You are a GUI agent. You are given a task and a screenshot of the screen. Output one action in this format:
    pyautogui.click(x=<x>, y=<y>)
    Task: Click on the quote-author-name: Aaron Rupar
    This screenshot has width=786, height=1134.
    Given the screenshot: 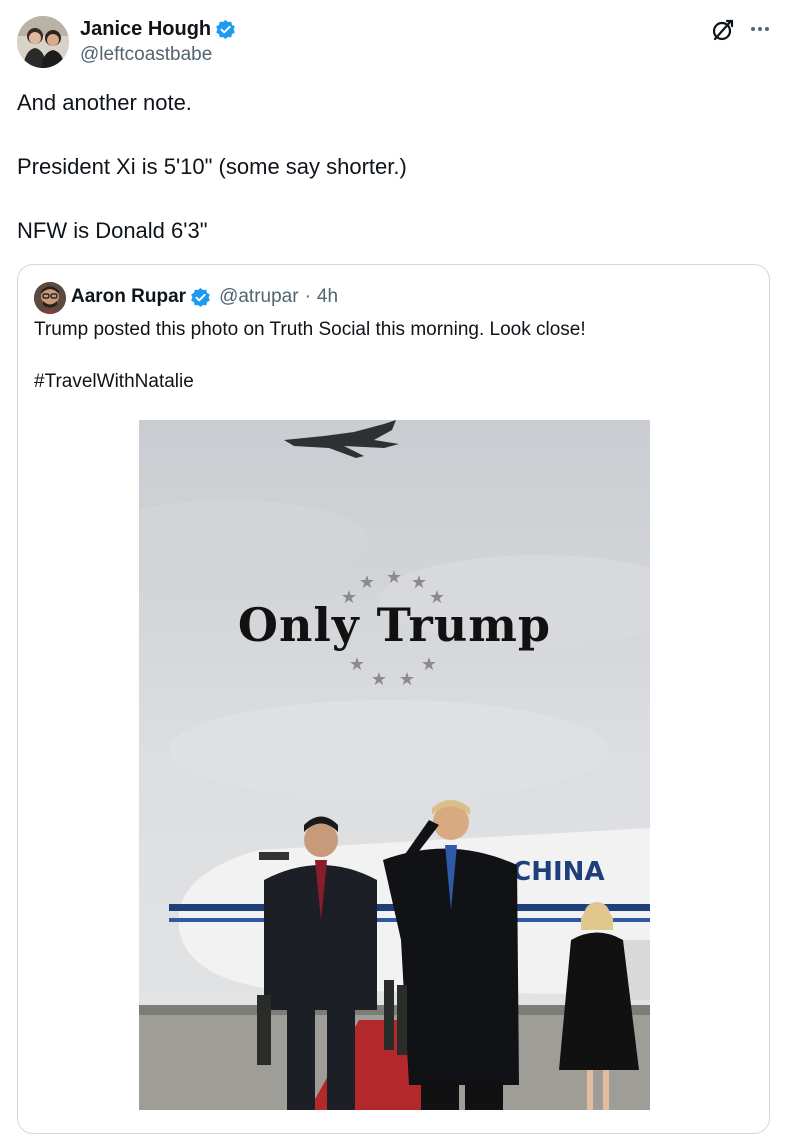 What is the action you would take?
    pyautogui.click(x=128, y=297)
    